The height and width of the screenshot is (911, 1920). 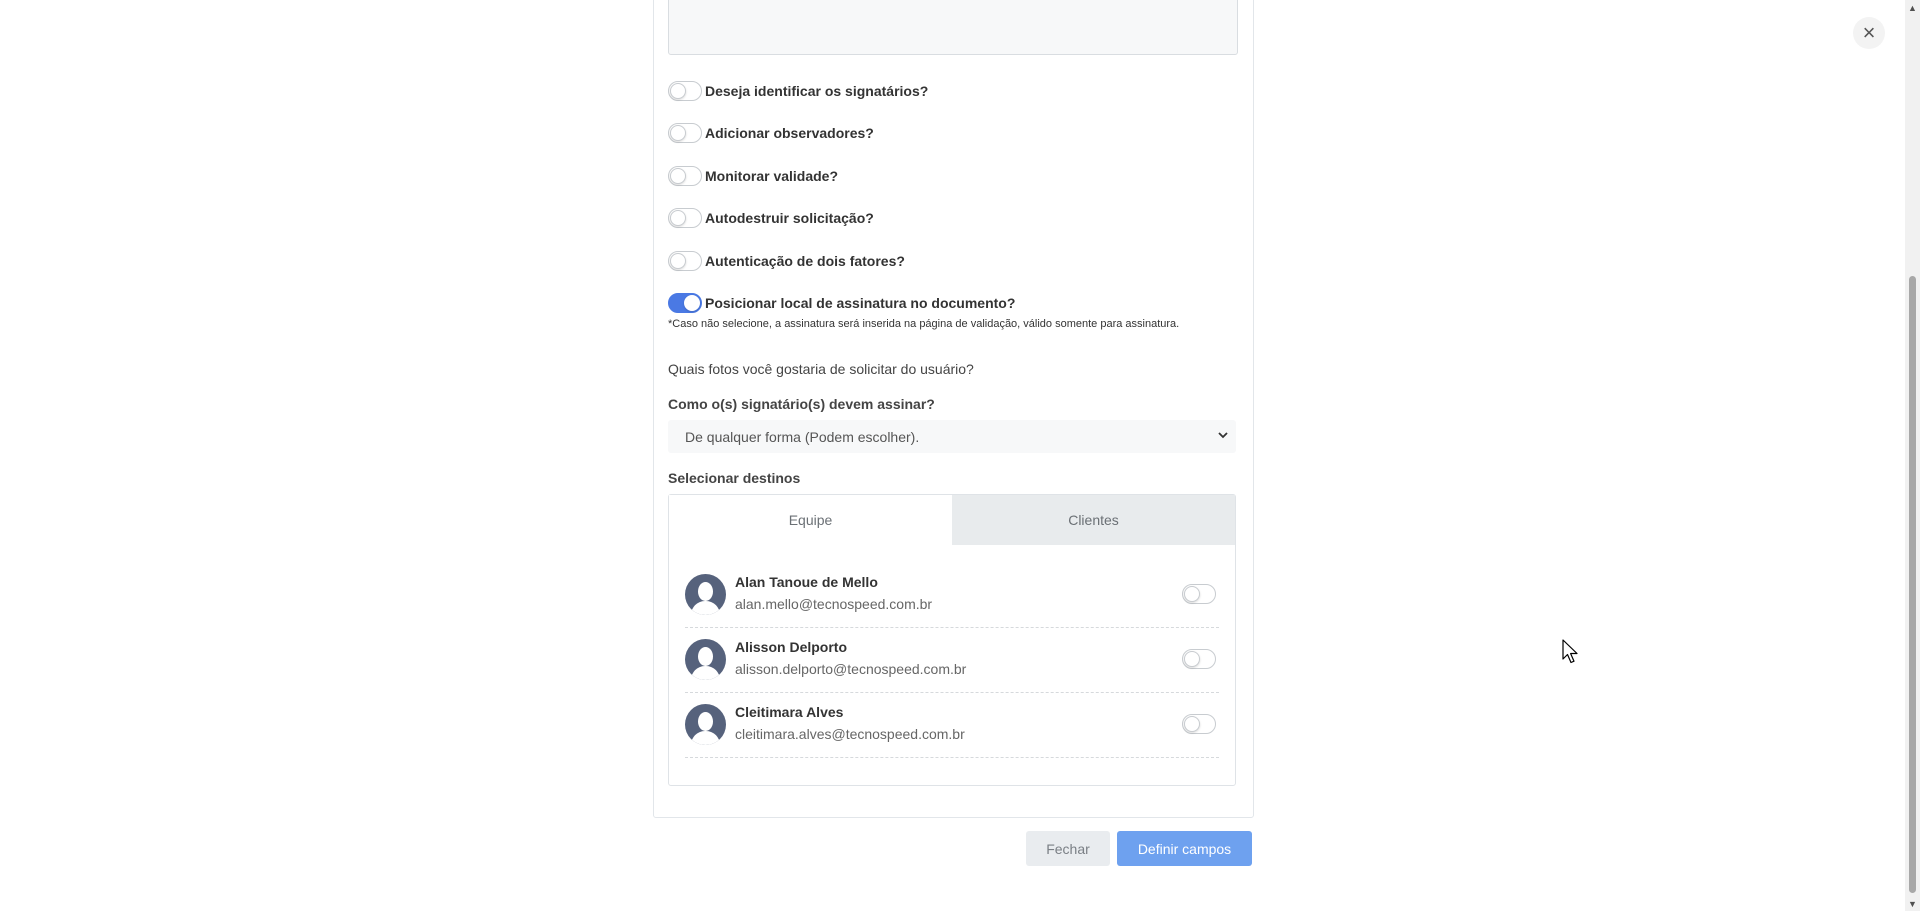 I want to click on toggle-label: Autenticação de dois fatores?, so click(x=805, y=261).